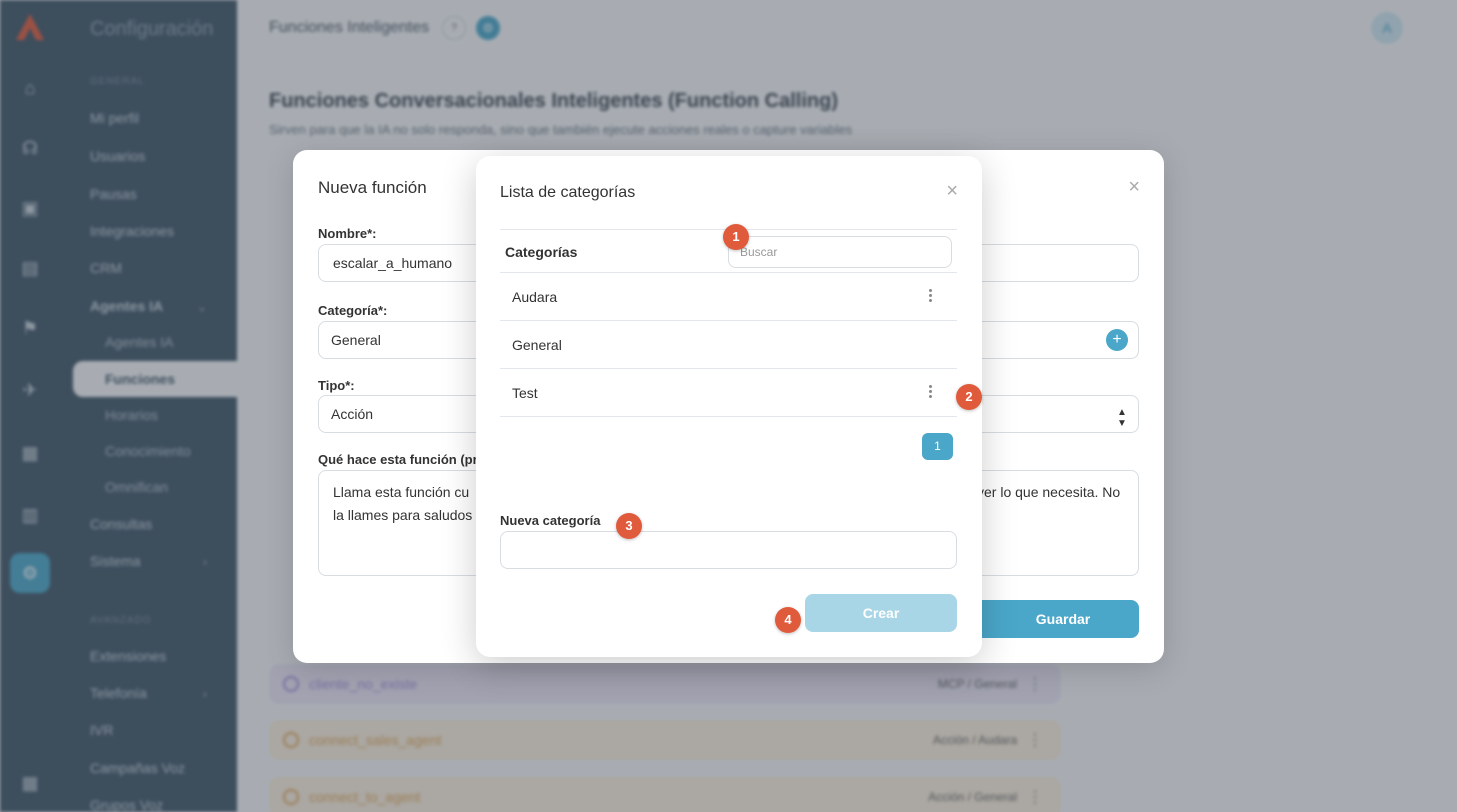  Describe the element at coordinates (537, 345) in the screenshot. I see `category-name: General` at that location.